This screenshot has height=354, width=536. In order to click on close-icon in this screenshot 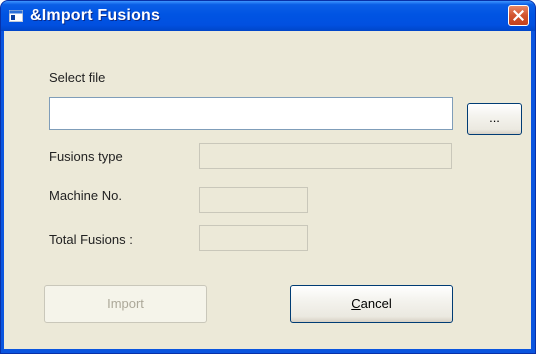, I will do `click(518, 15)`.